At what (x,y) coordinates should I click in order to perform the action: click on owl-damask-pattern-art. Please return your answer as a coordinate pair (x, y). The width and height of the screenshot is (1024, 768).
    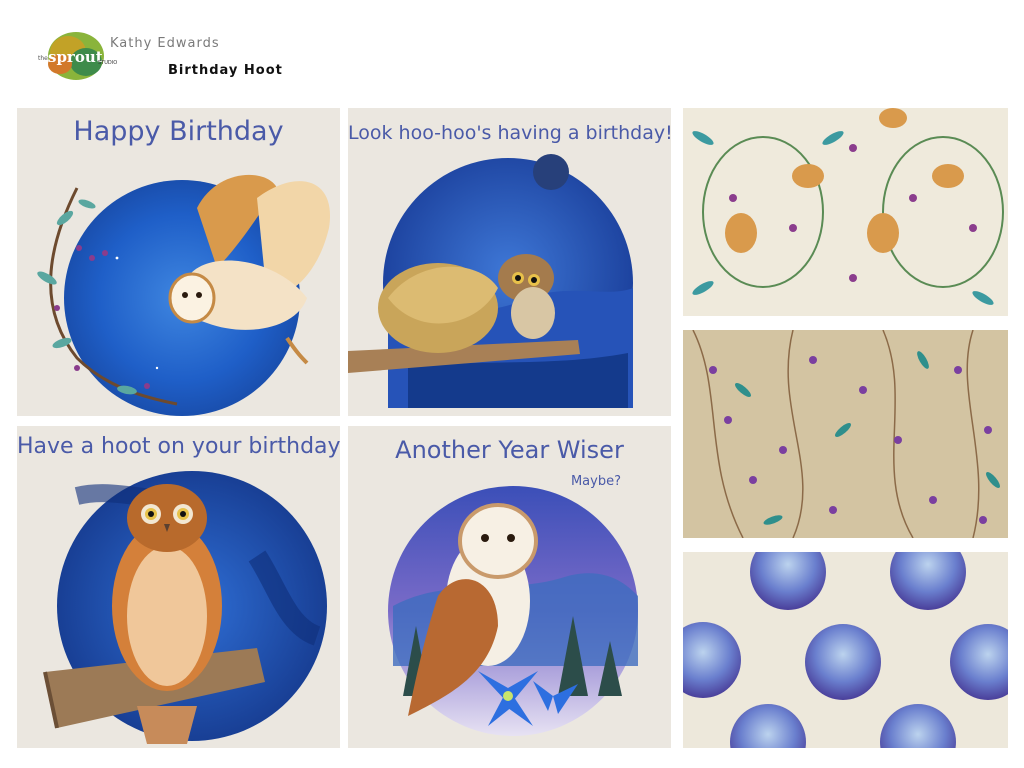
    Looking at the image, I should click on (848, 206).